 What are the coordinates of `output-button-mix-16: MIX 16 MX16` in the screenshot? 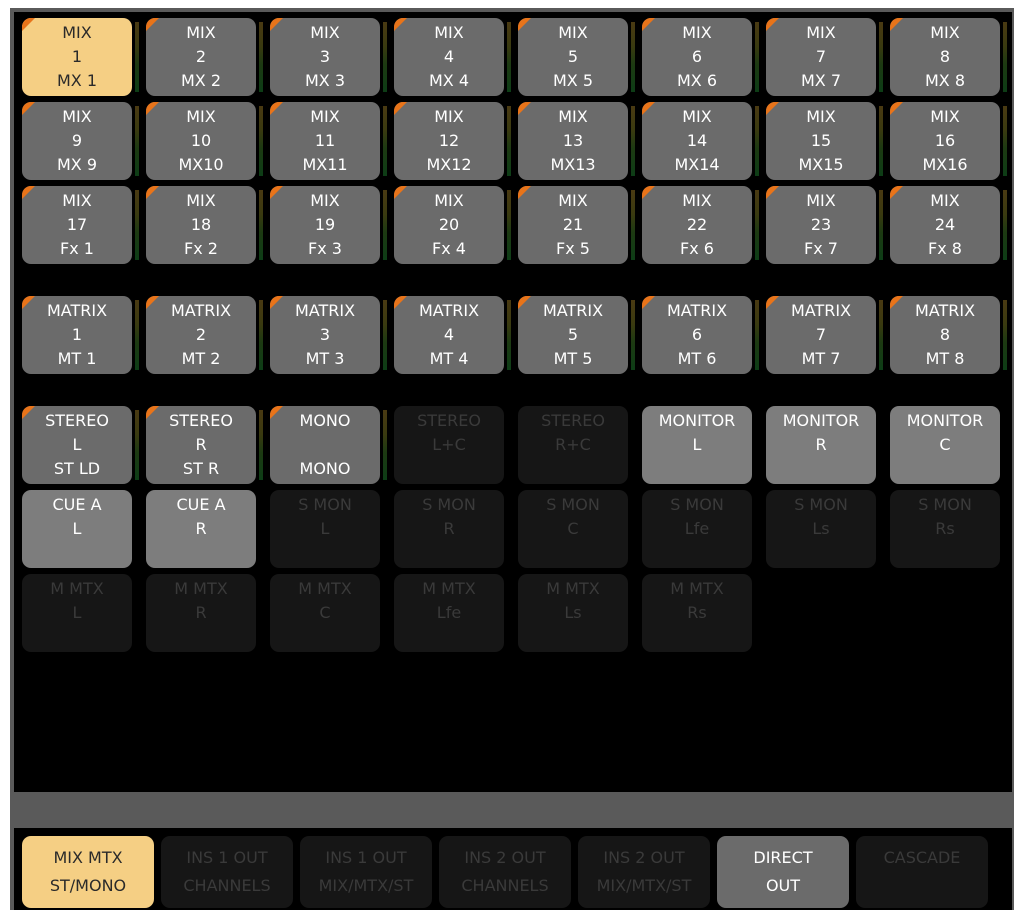 It's located at (945, 141).